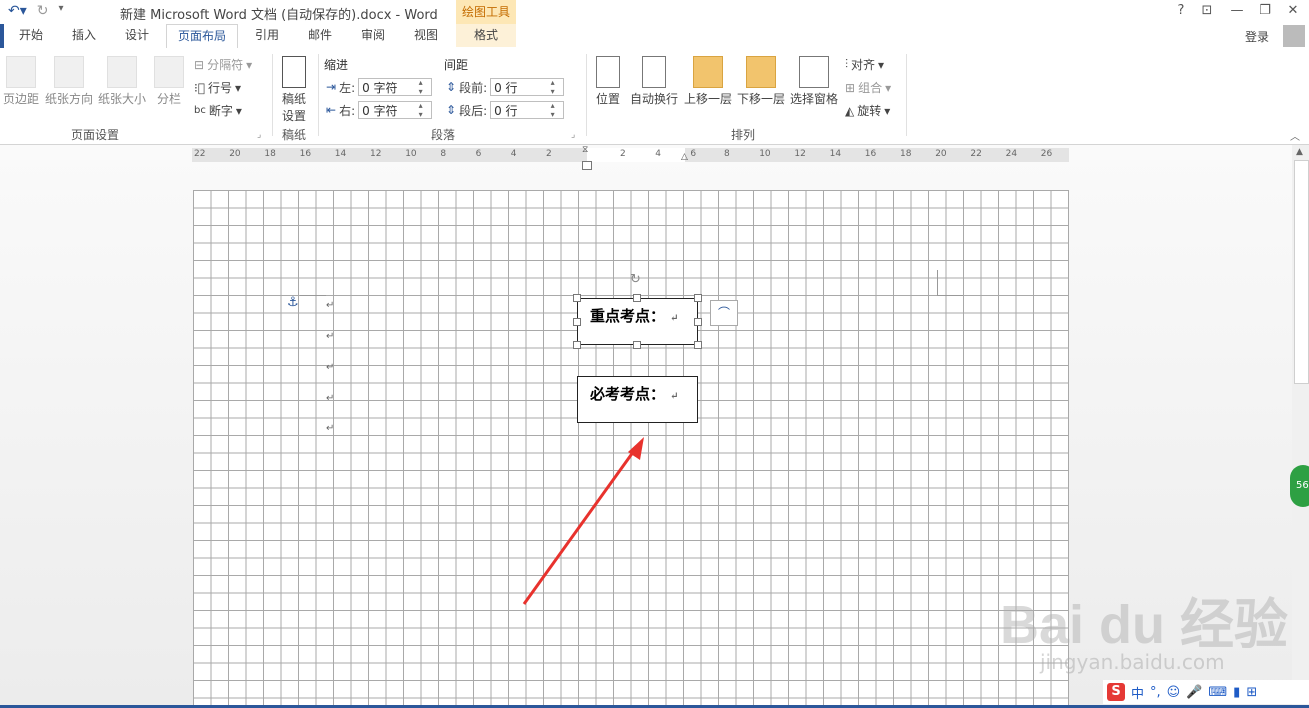 Image resolution: width=1309 pixels, height=708 pixels. Describe the element at coordinates (1132, 662) in the screenshot. I see `baidu-watermark-url: jingyan.baidu.com` at that location.